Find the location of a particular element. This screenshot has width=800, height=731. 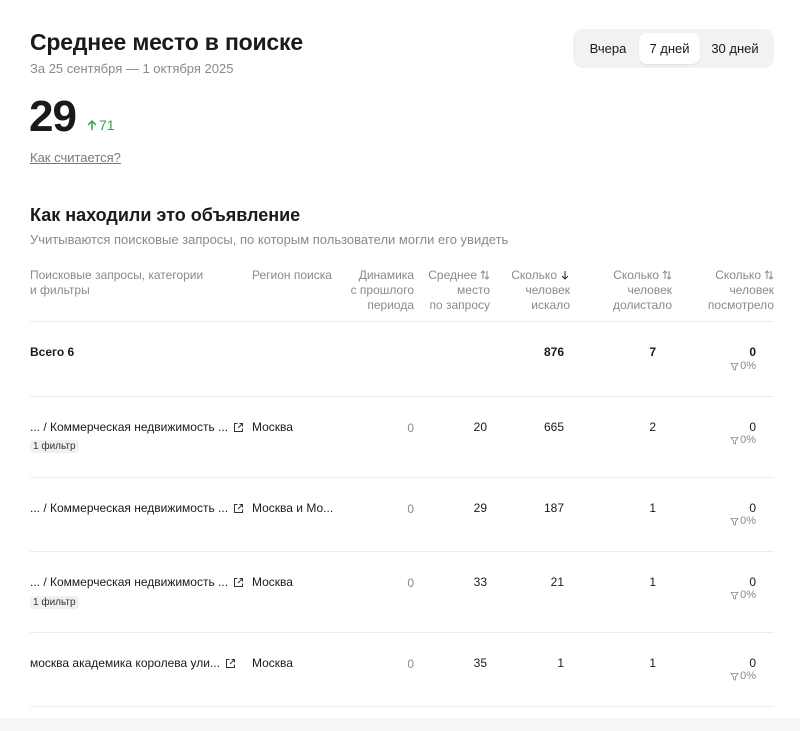

date-range: За 25 сентября — 1 октября 2025 is located at coordinates (132, 68).